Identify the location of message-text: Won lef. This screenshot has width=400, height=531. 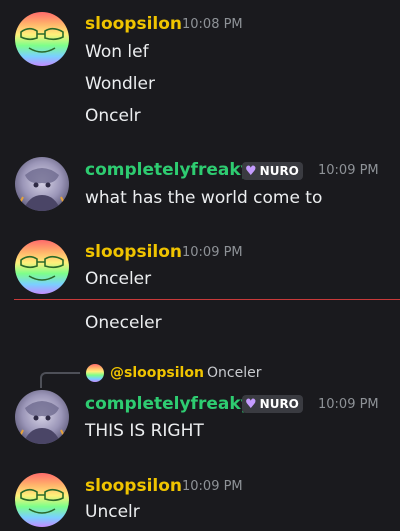
(117, 52).